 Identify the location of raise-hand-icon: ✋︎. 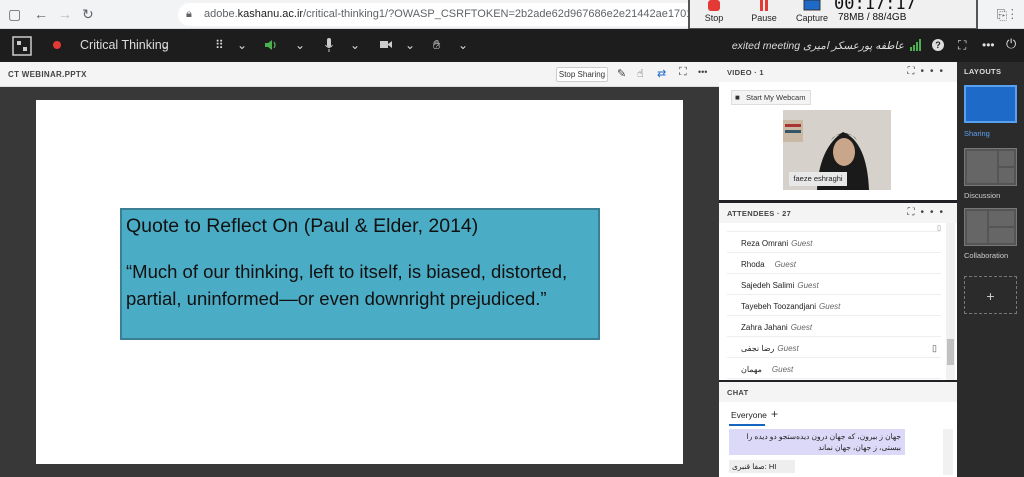
(436, 45).